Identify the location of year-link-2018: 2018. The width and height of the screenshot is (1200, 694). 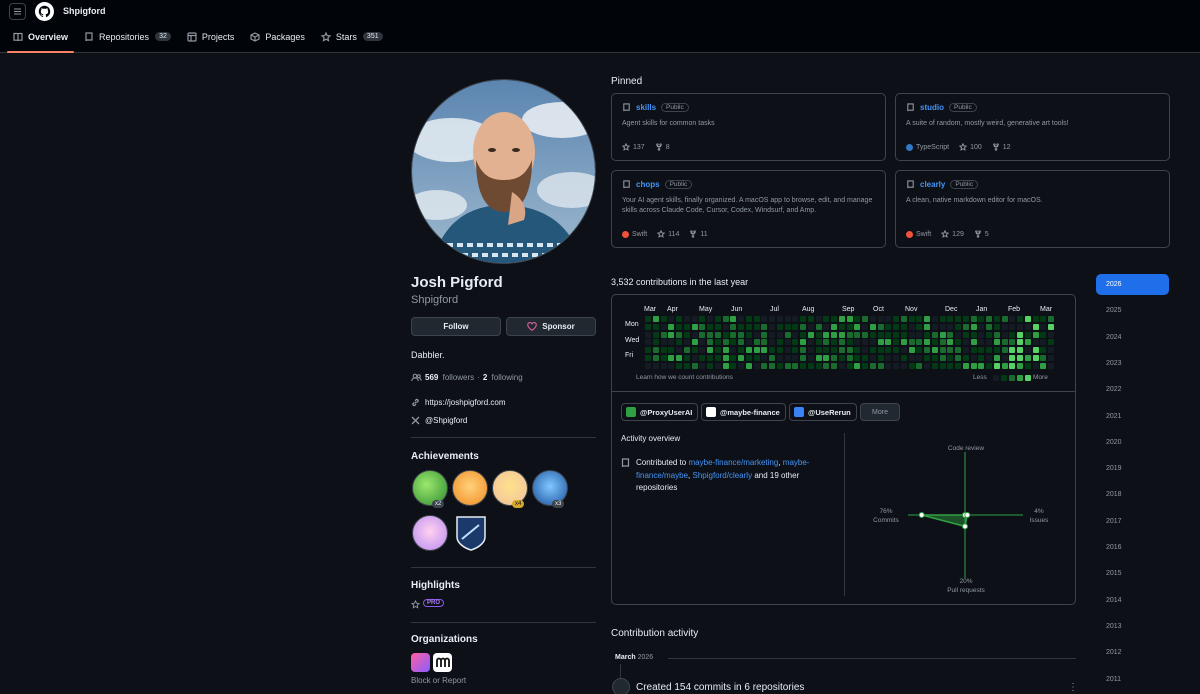
(1132, 494).